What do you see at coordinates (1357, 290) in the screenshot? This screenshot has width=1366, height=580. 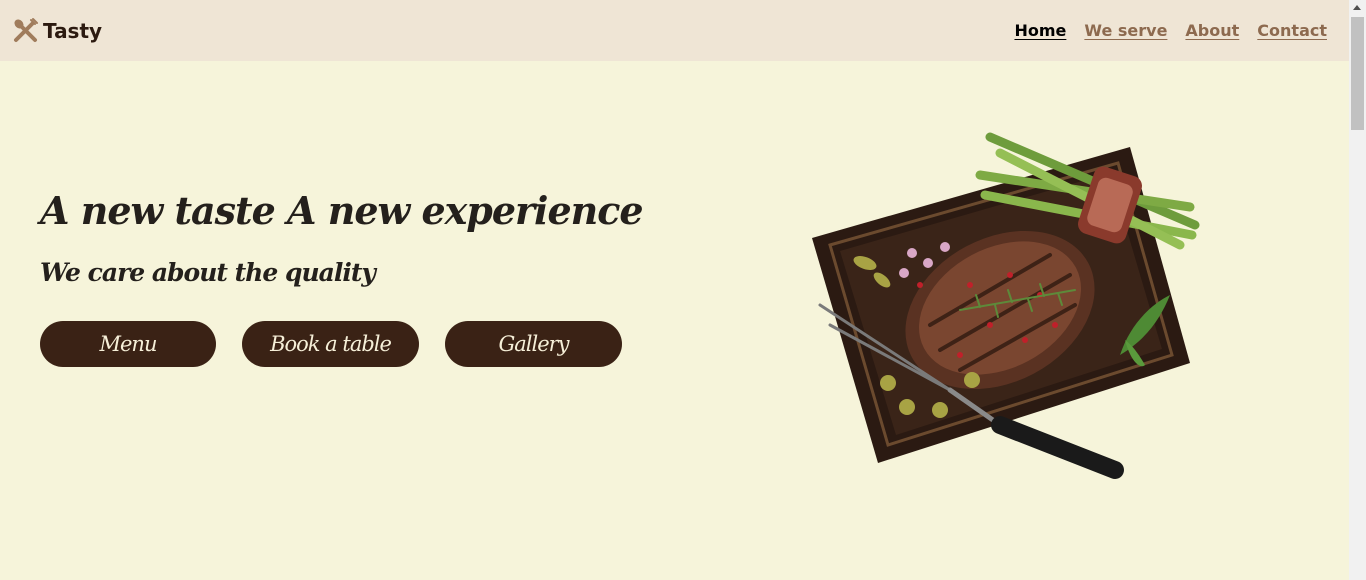 I see `scrollbar` at bounding box center [1357, 290].